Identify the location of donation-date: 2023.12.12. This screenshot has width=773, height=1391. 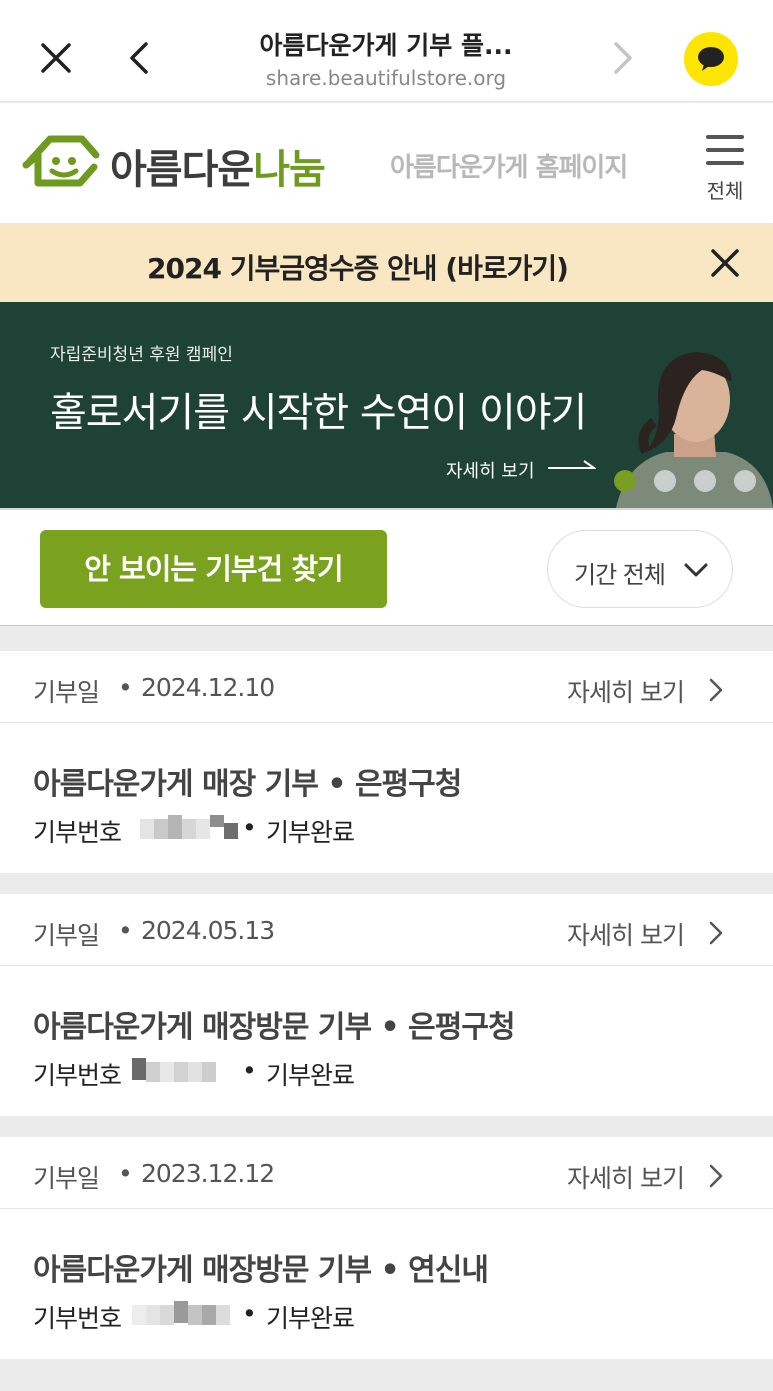
(208, 1173).